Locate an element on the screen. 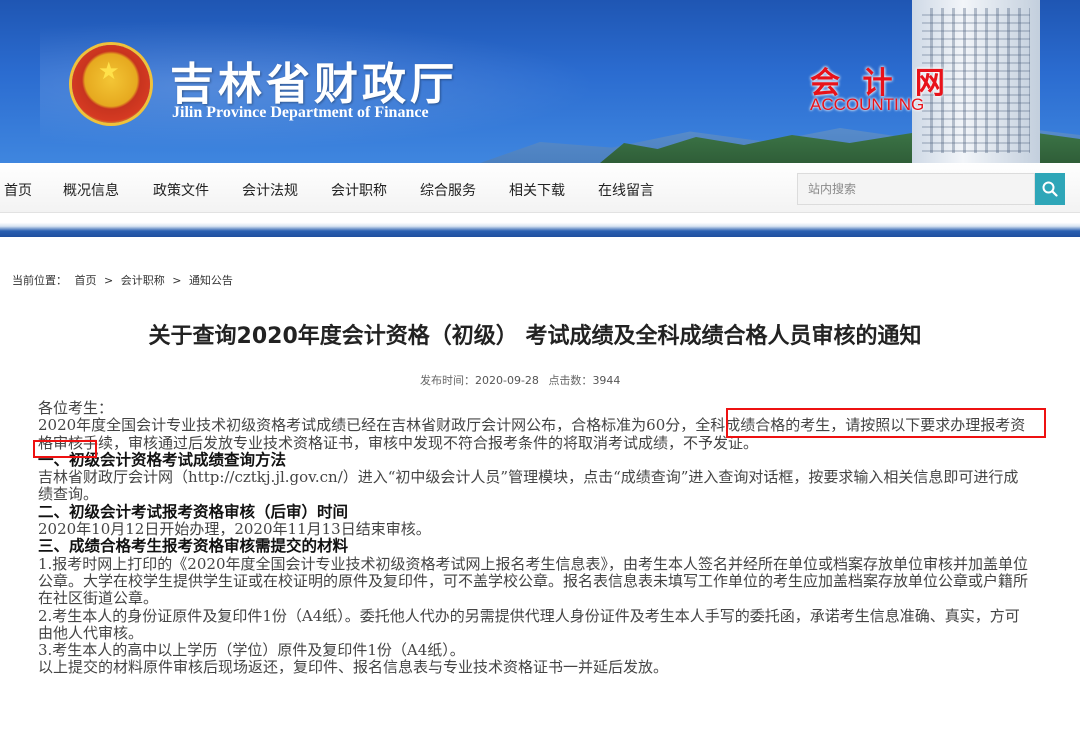  paragraph: 2020年10月12日开始办理，2020年11月13日结束审核。 is located at coordinates (234, 529).